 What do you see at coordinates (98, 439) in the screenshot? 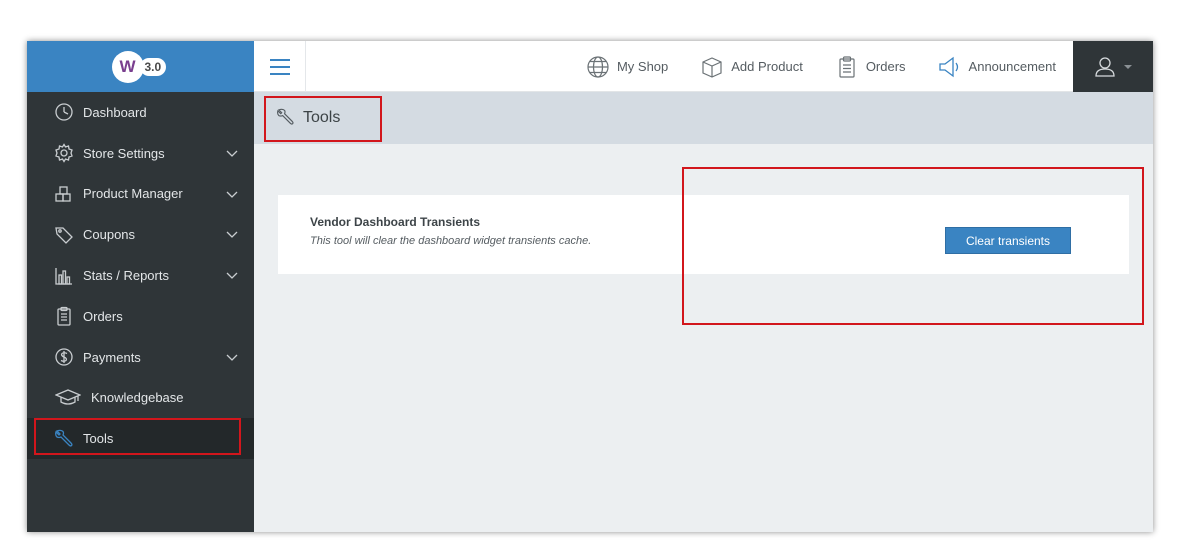
I see `sidebar-item-label: Tools` at bounding box center [98, 439].